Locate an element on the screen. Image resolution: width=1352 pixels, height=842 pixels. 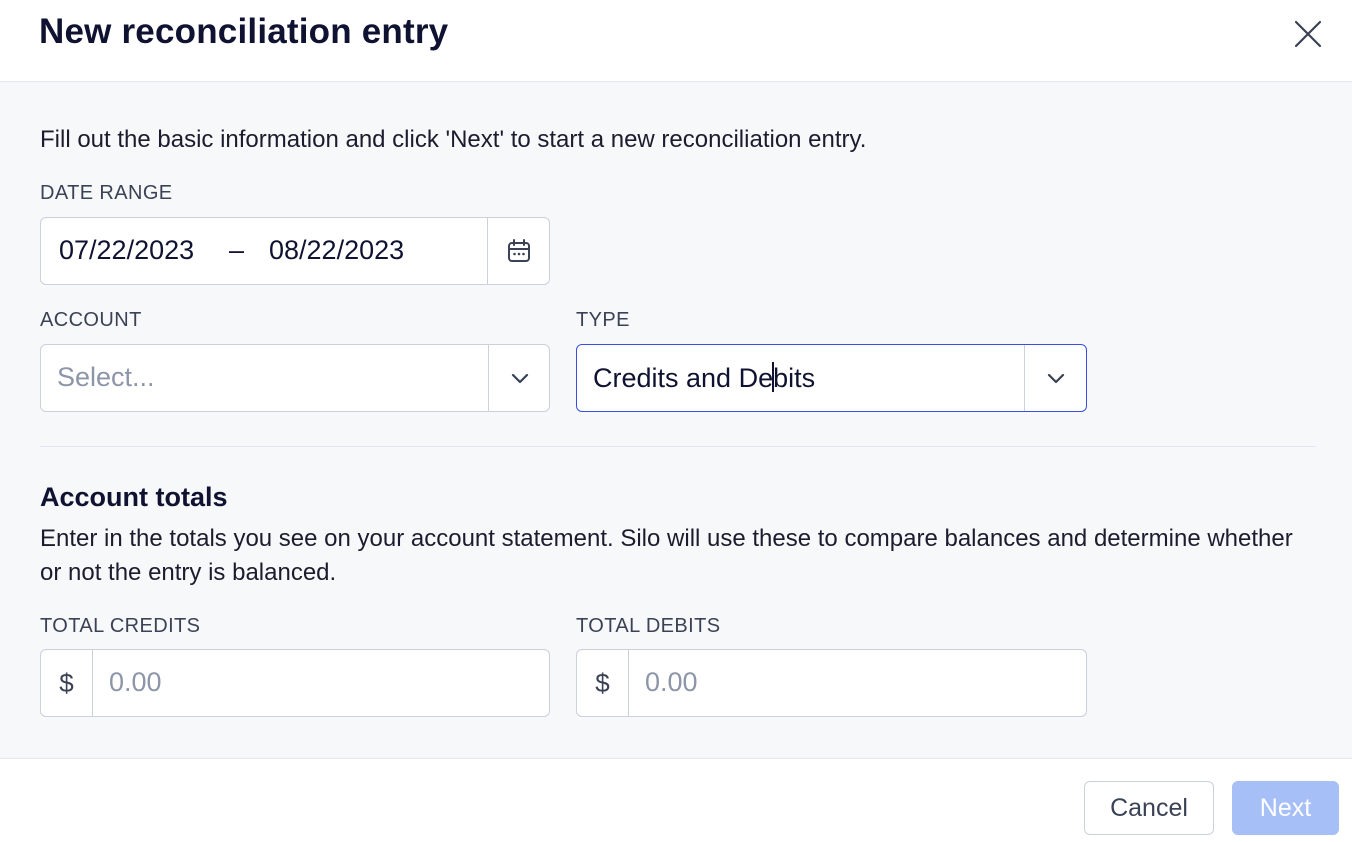
type-select: Credits and Debits is located at coordinates (831, 378).